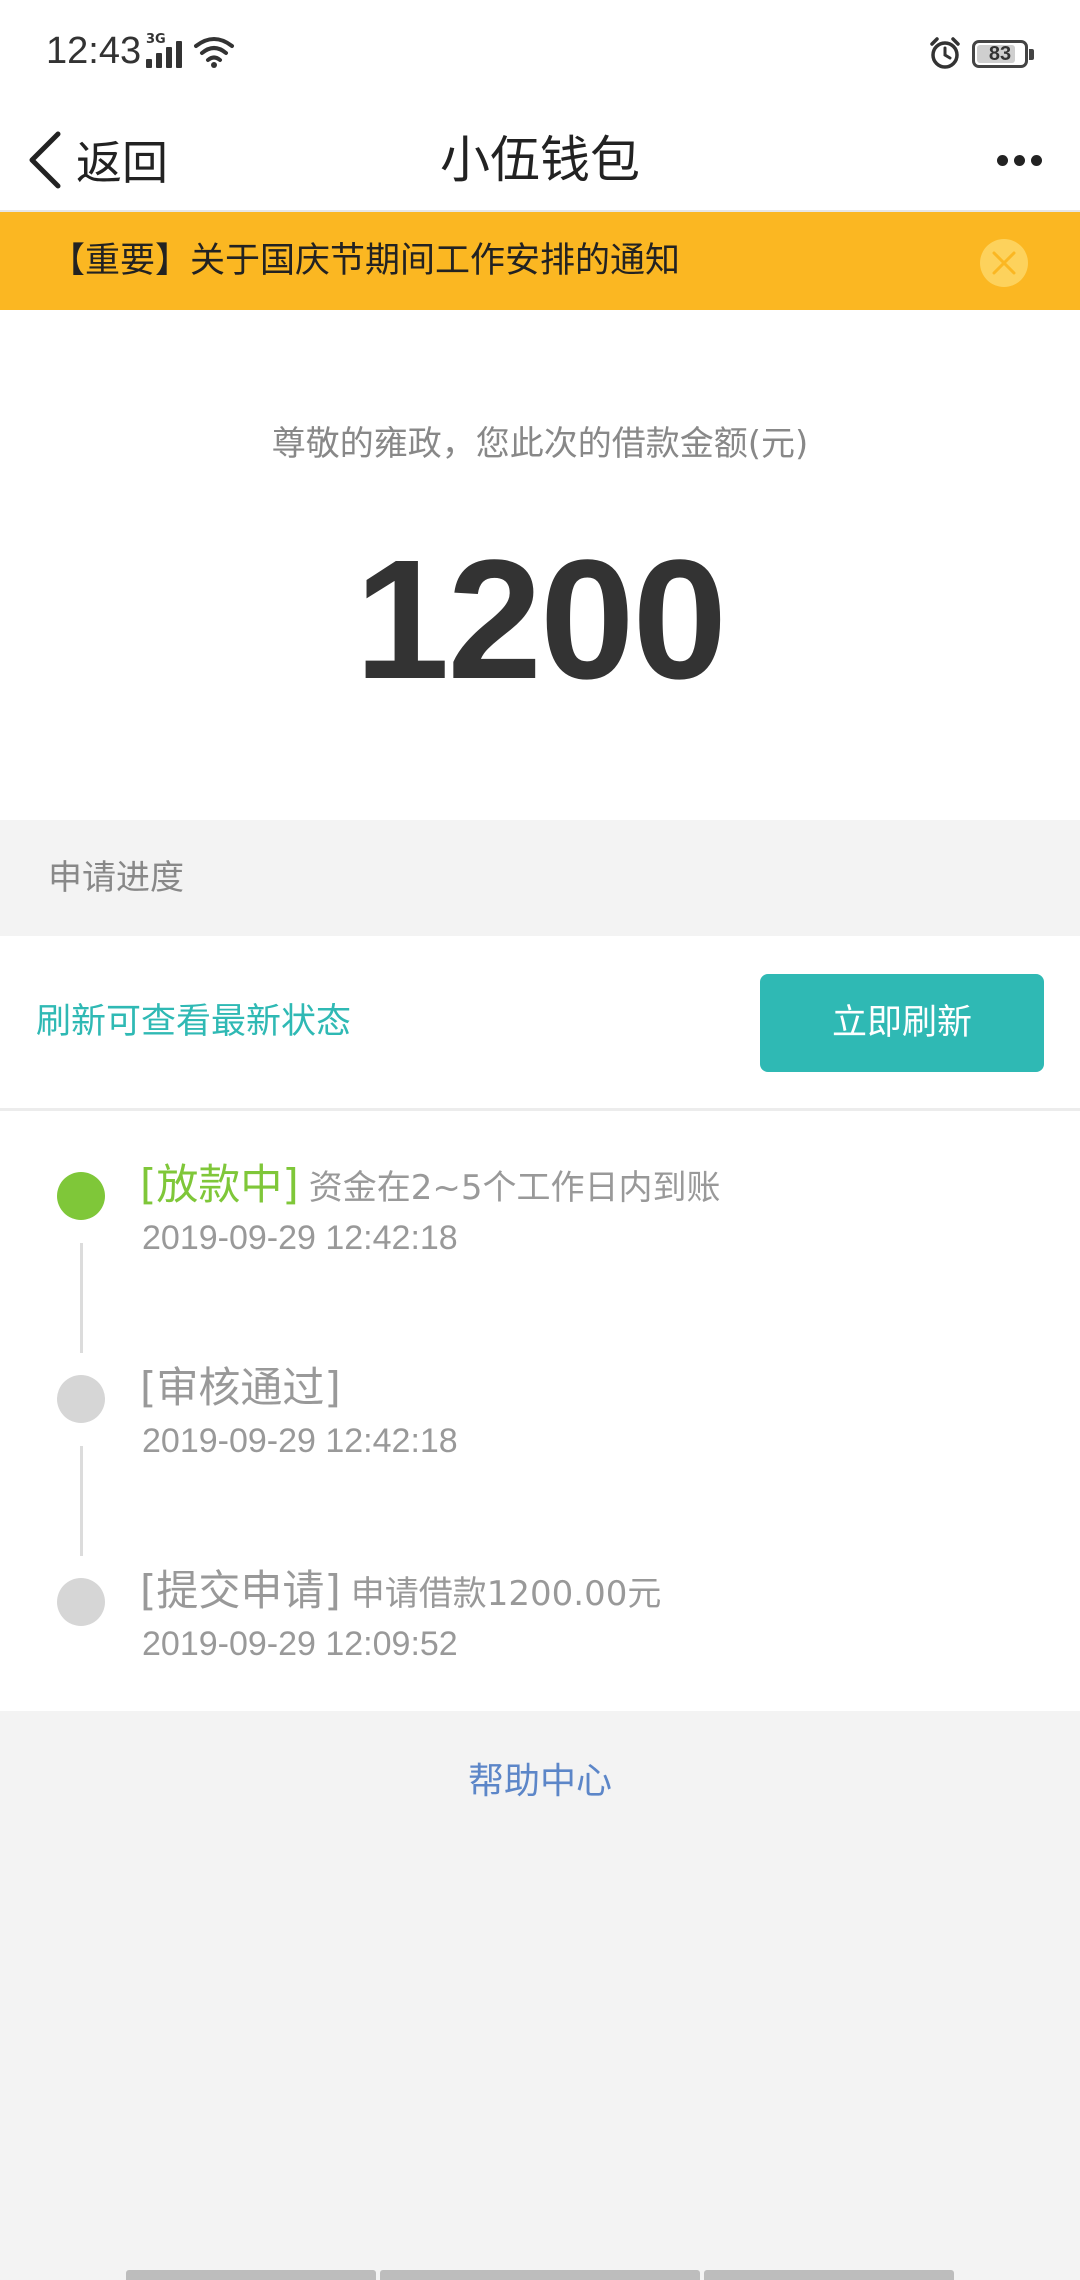  What do you see at coordinates (514, 1188) in the screenshot?
I see `timeline-desc: 资金在2~5个工作日内到账` at bounding box center [514, 1188].